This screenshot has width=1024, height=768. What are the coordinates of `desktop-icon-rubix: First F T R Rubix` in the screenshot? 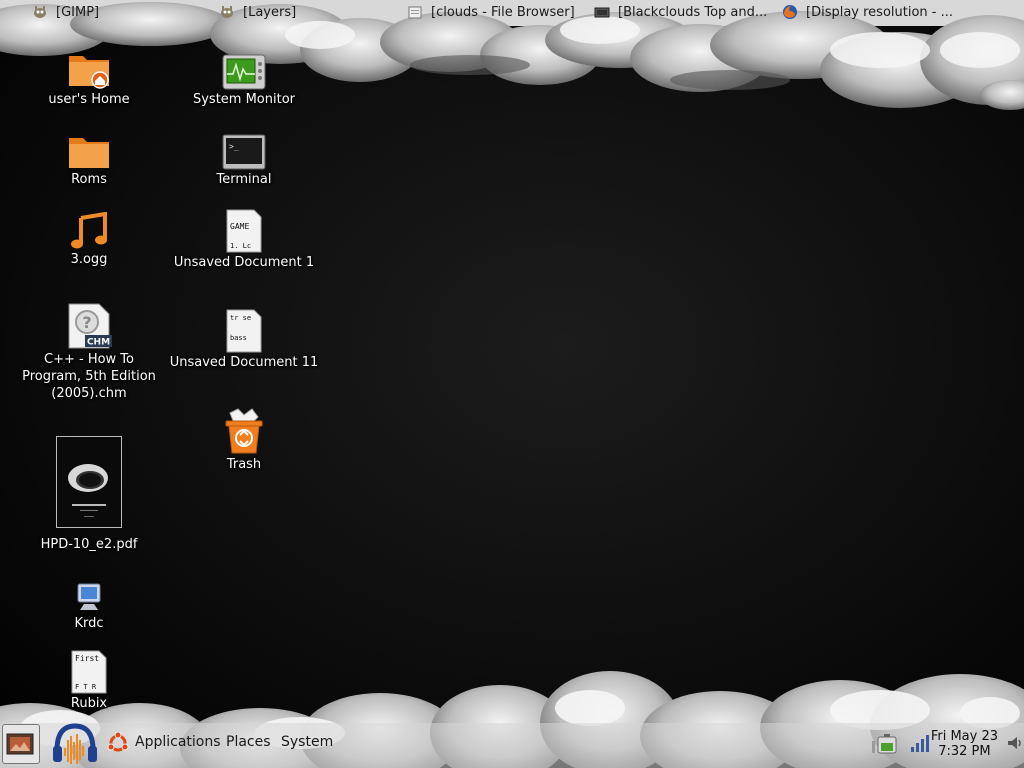 It's located at (89, 680).